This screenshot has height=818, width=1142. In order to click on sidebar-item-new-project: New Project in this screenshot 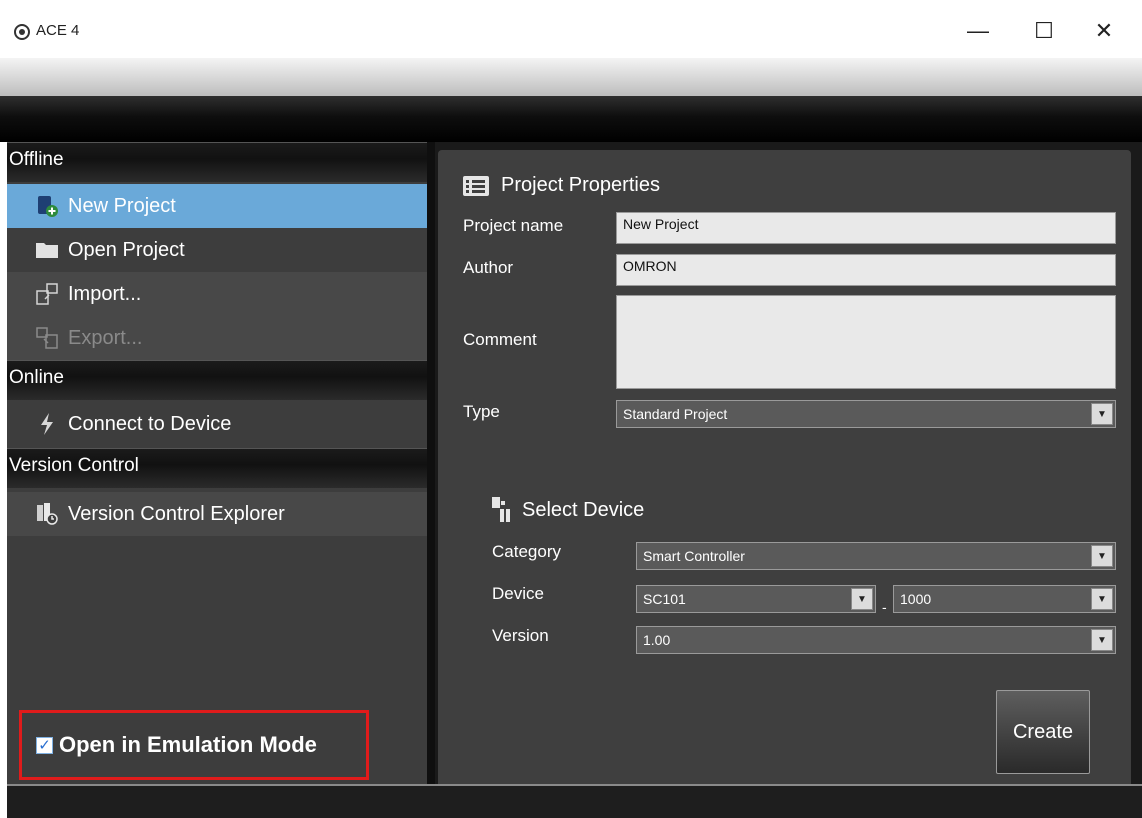, I will do `click(217, 206)`.